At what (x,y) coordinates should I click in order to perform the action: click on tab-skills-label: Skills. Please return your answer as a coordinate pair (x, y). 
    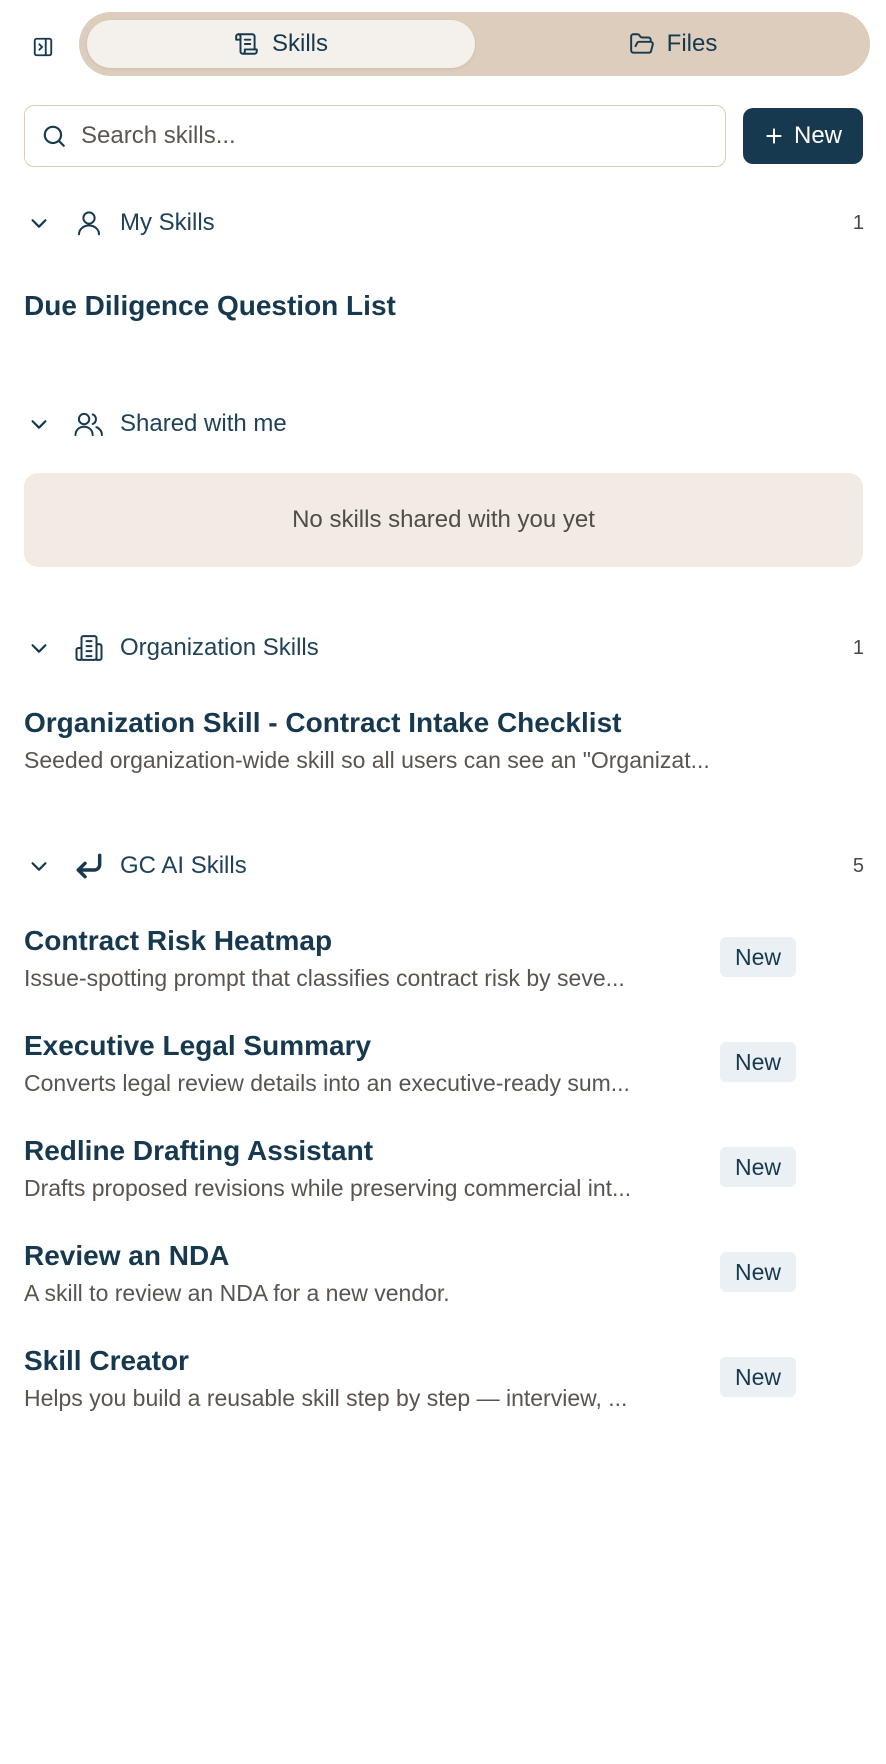
    Looking at the image, I should click on (299, 43).